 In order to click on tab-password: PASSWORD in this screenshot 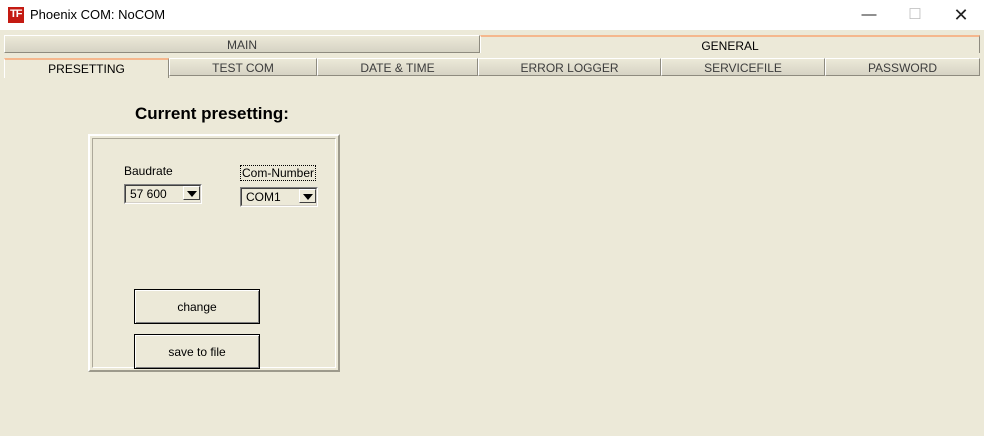, I will do `click(902, 67)`.